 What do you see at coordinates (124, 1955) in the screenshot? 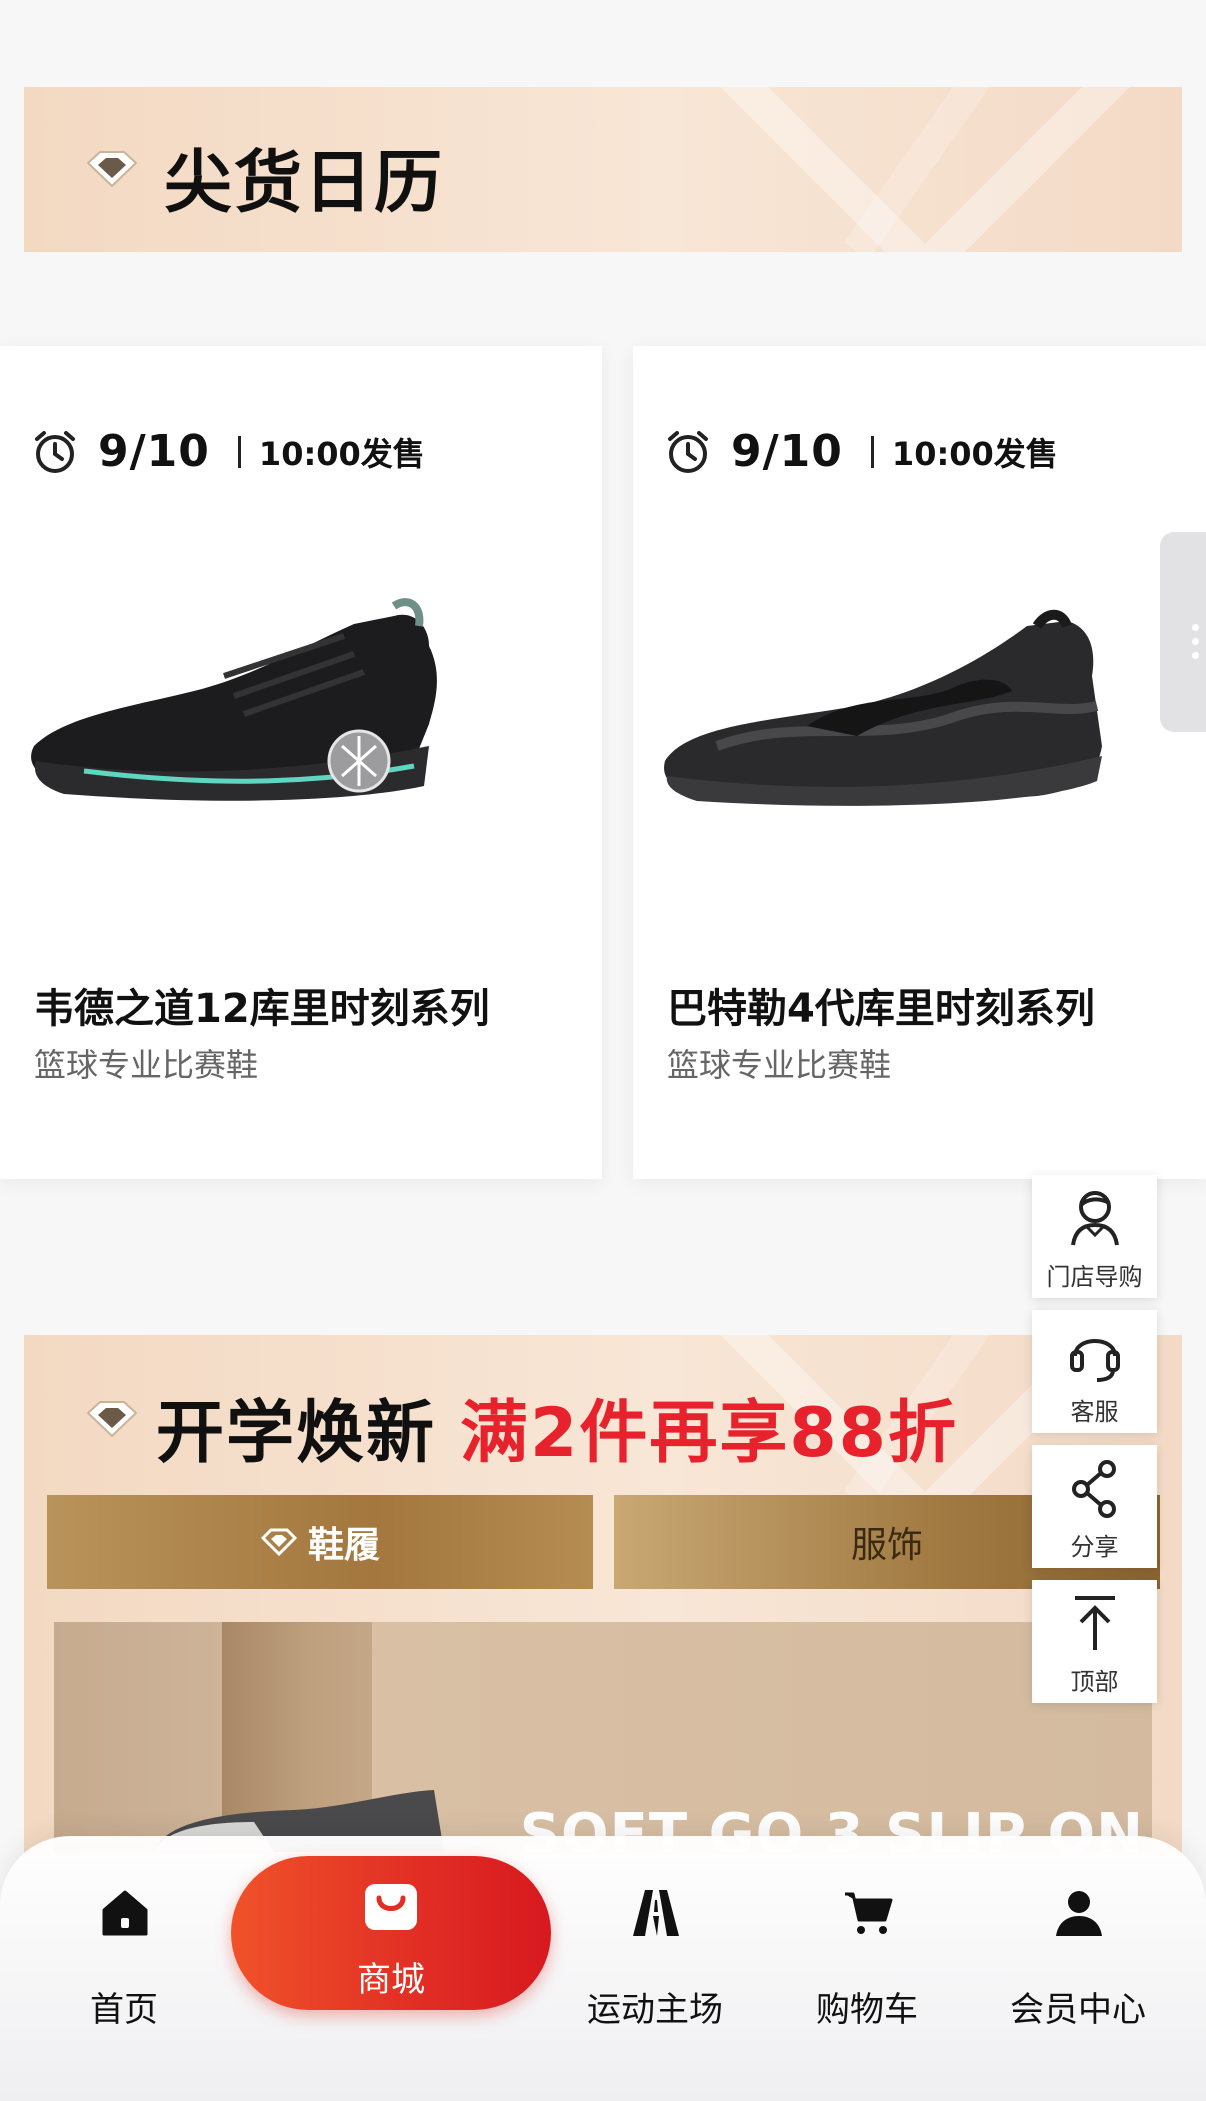
I see `nav-home: 首页` at bounding box center [124, 1955].